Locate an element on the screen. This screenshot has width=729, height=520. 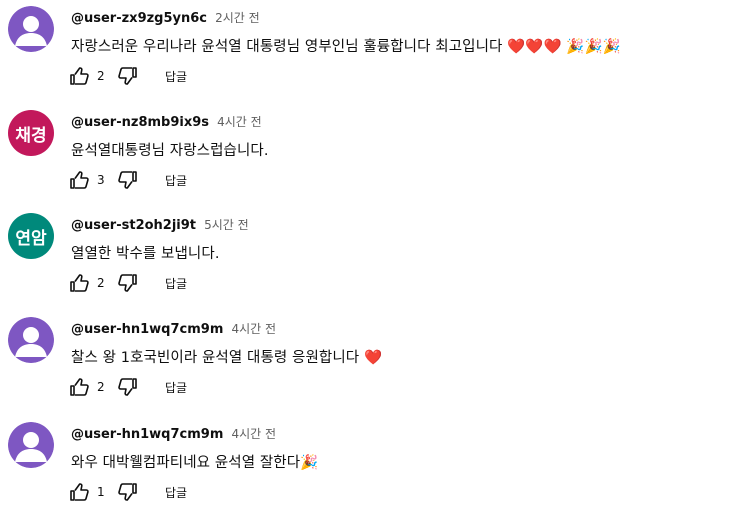
like-count: 3 is located at coordinates (101, 180).